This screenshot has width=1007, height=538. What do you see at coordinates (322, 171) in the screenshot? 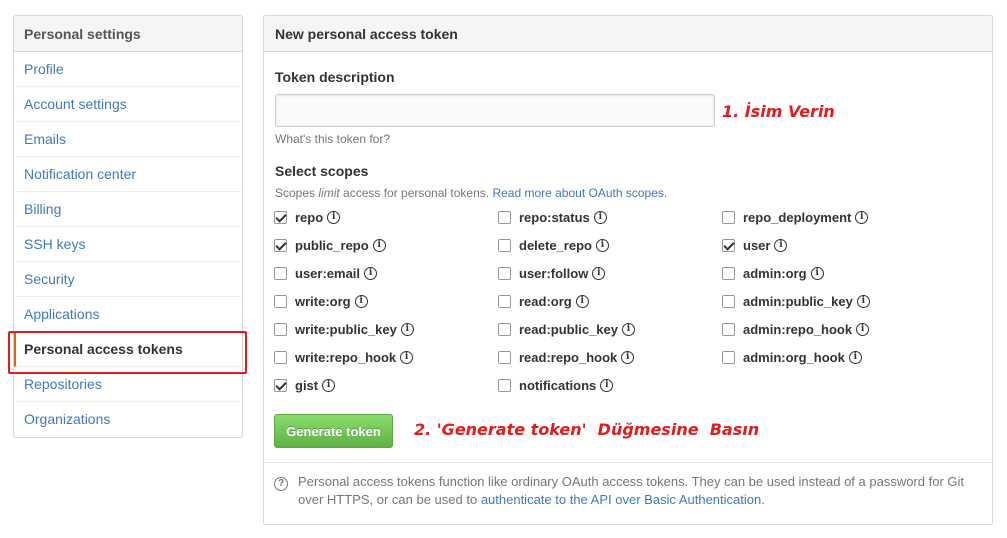
I see `select-scopes-label: Select scopes` at bounding box center [322, 171].